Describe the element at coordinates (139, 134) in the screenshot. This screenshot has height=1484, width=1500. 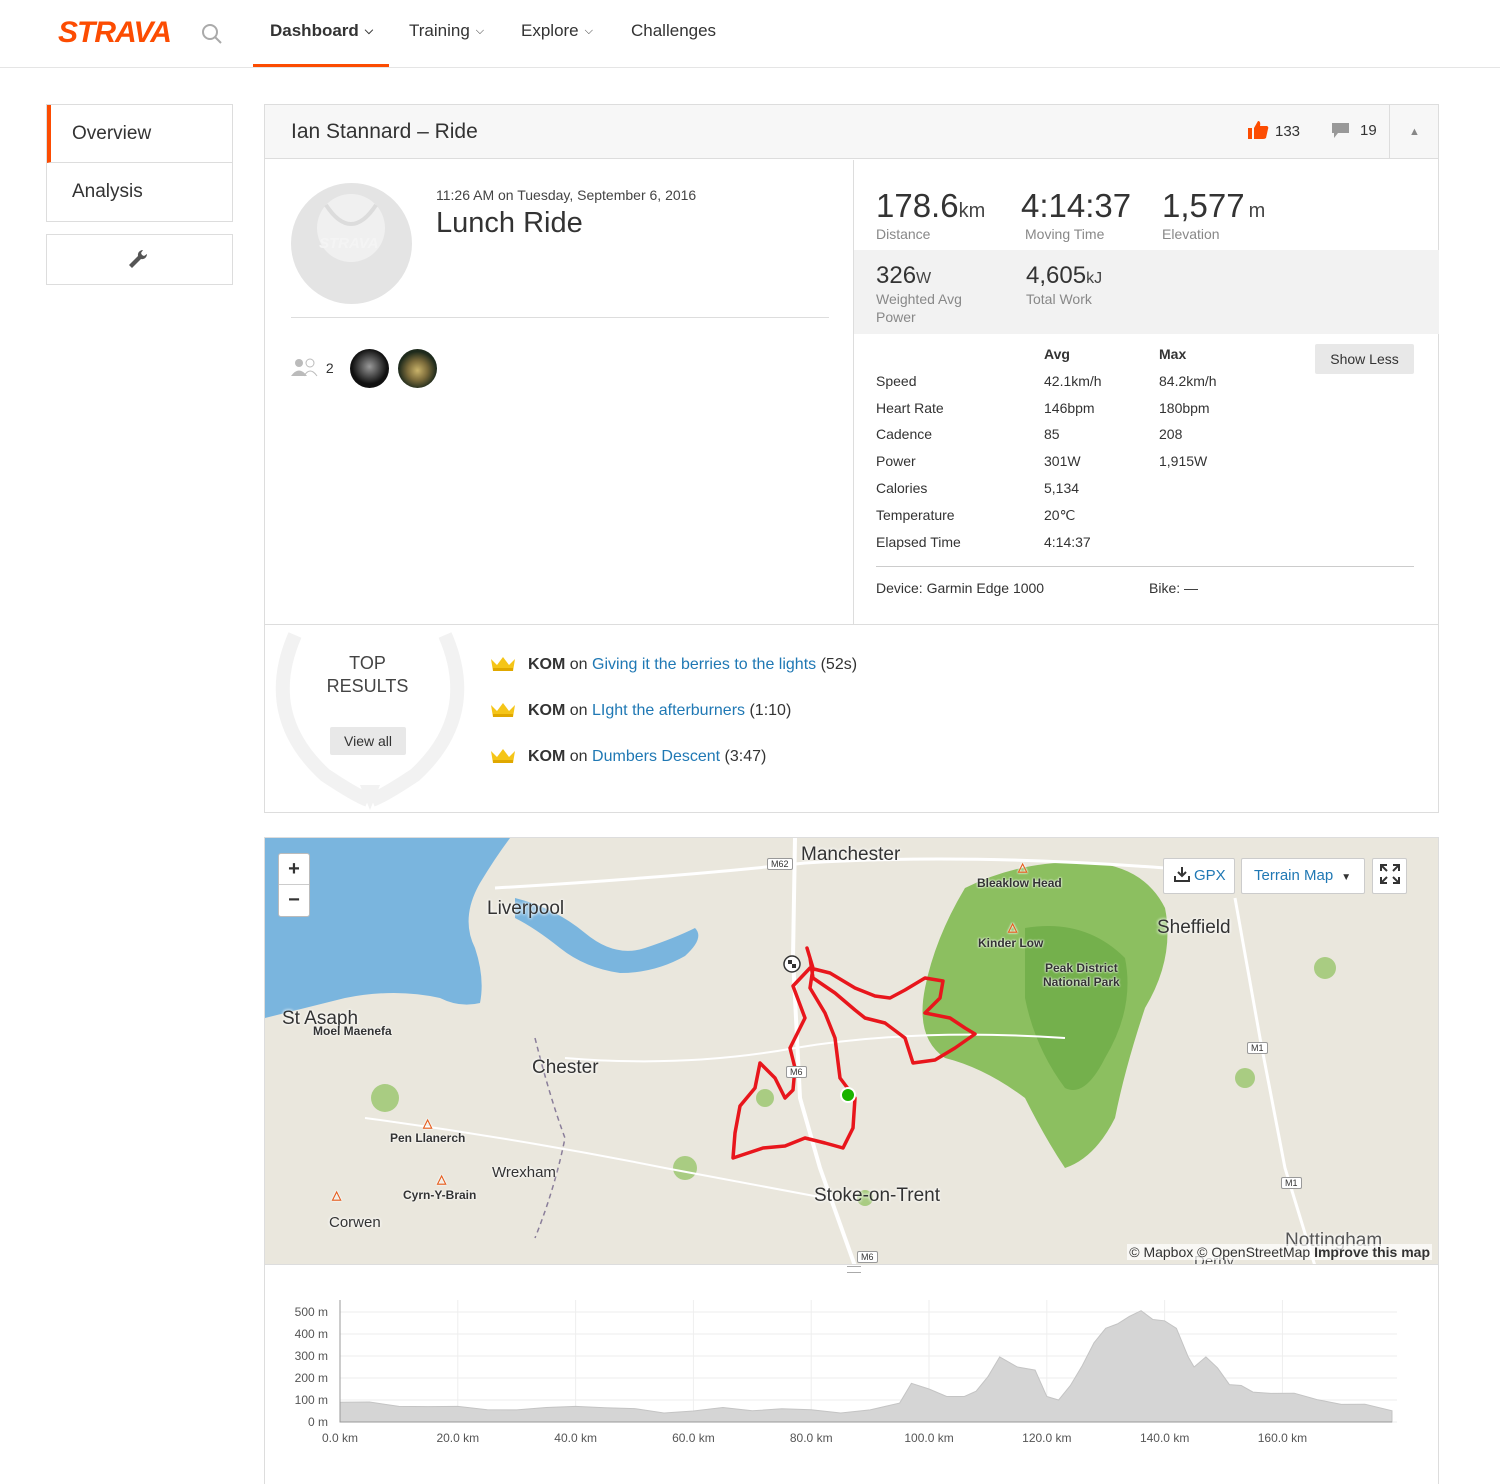
I see `sidebar-item-overview: Overview` at that location.